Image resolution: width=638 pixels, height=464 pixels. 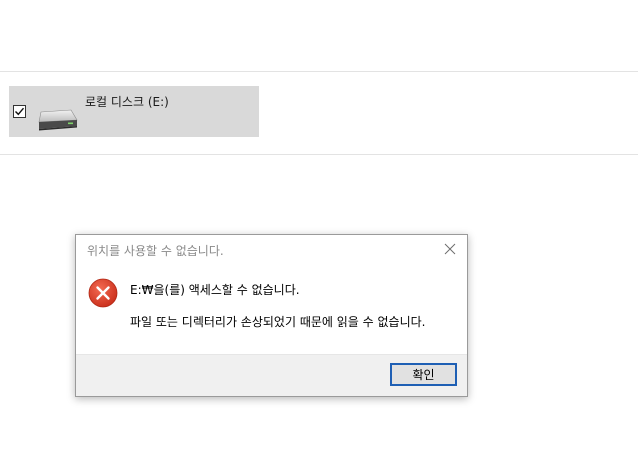 What do you see at coordinates (134, 111) in the screenshot?
I see `drive-tile-e: 로컬 디스크 (E:)` at bounding box center [134, 111].